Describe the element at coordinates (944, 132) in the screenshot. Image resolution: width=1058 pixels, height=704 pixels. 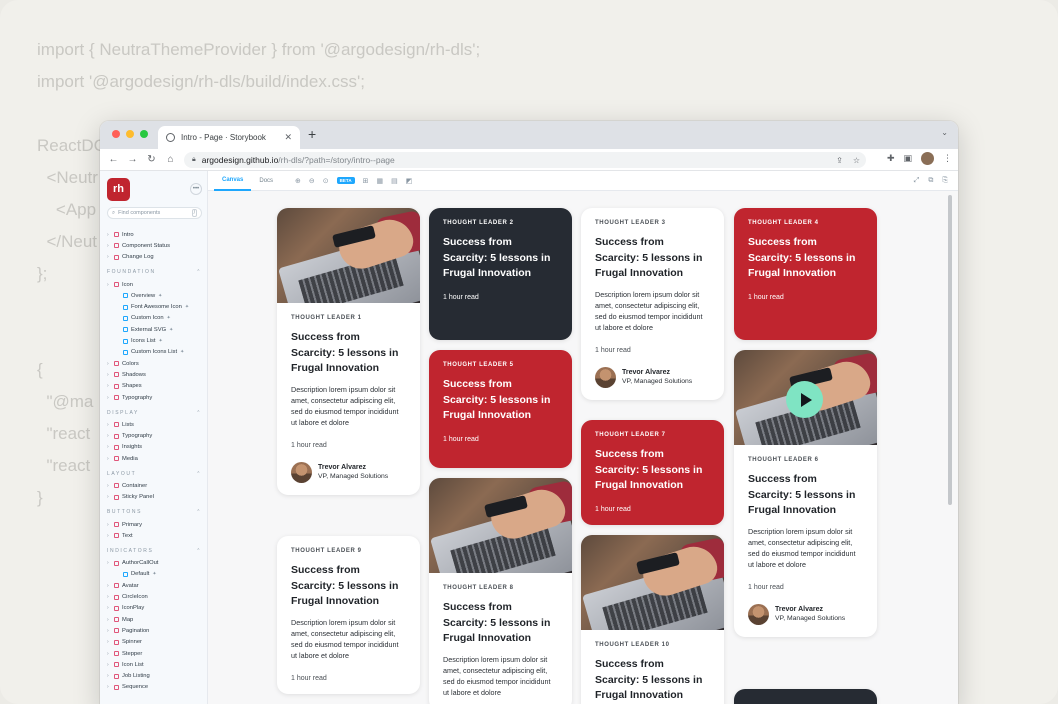
I see `tab-search-chevron-icon: ⌄` at that location.